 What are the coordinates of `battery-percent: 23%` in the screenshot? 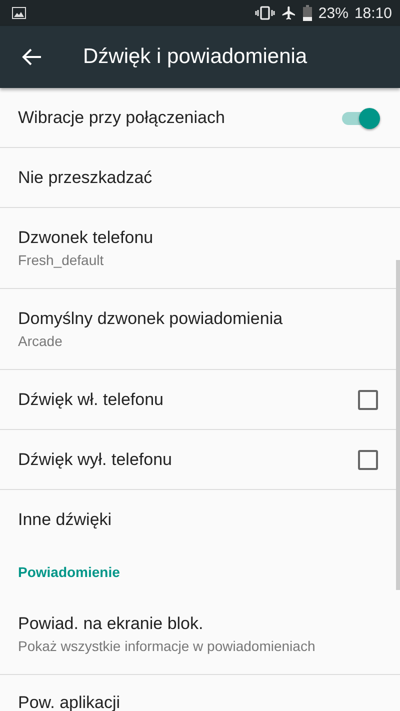 It's located at (333, 13).